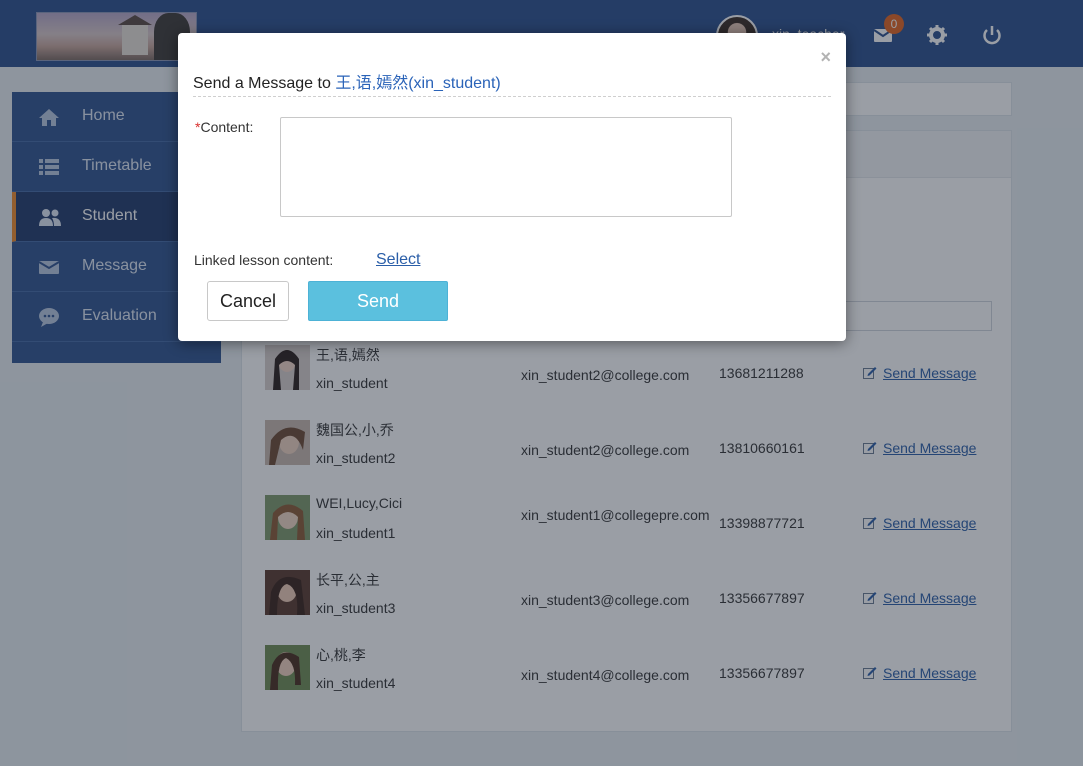 Image resolution: width=1083 pixels, height=766 pixels. I want to click on dialog-title-prefix: Send a Message to, so click(262, 83).